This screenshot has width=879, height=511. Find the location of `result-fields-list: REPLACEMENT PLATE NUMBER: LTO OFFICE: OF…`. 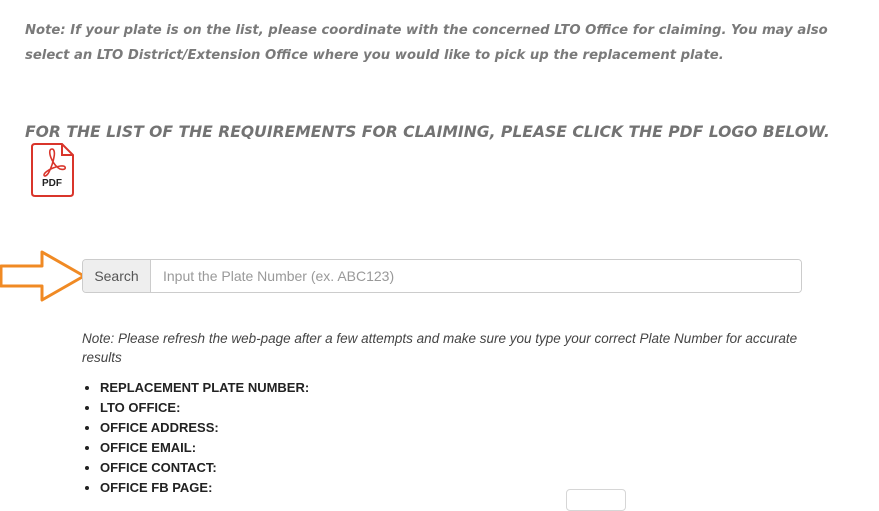

result-fields-list: REPLACEMENT PLATE NUMBER: LTO OFFICE: OF… is located at coordinates (195, 438).